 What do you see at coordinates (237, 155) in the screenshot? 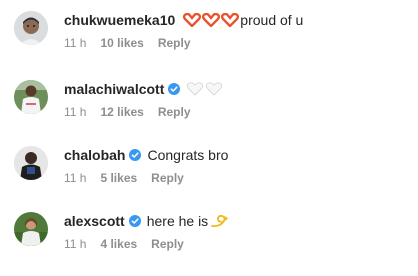
I see `comment-line: chalobah Congrats bro` at bounding box center [237, 155].